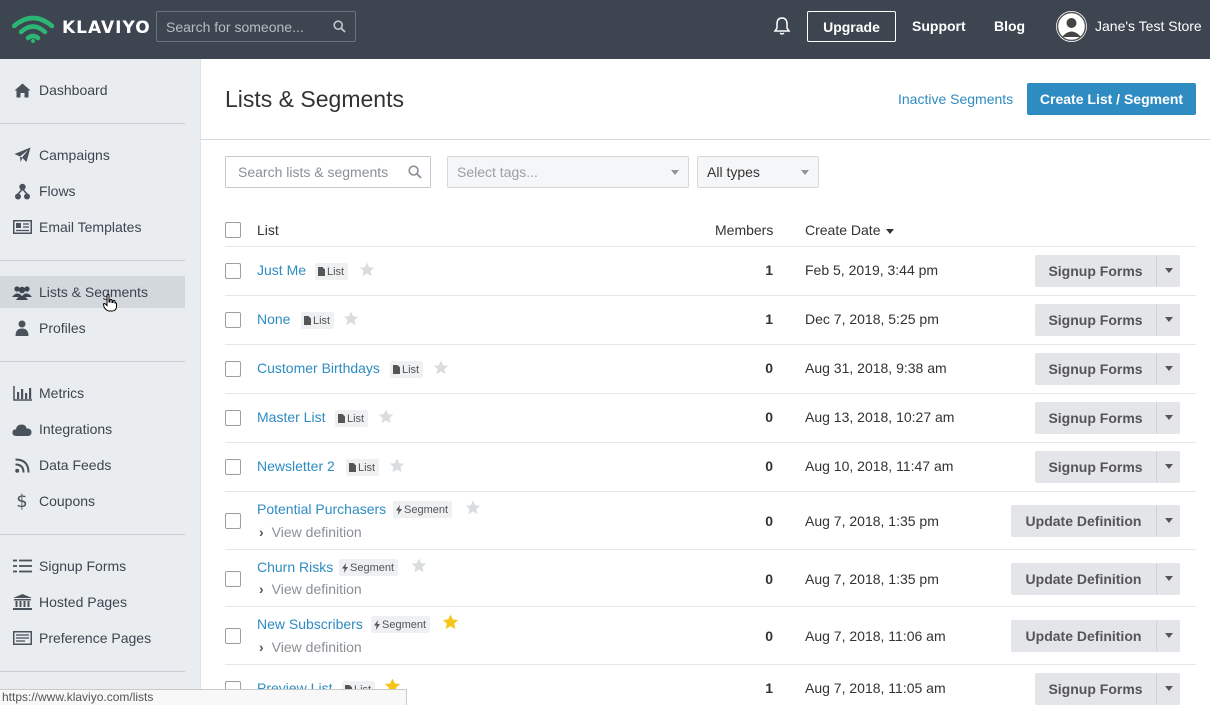  What do you see at coordinates (92, 638) in the screenshot?
I see `sidebar-item-preference-pages: Preference Pages` at bounding box center [92, 638].